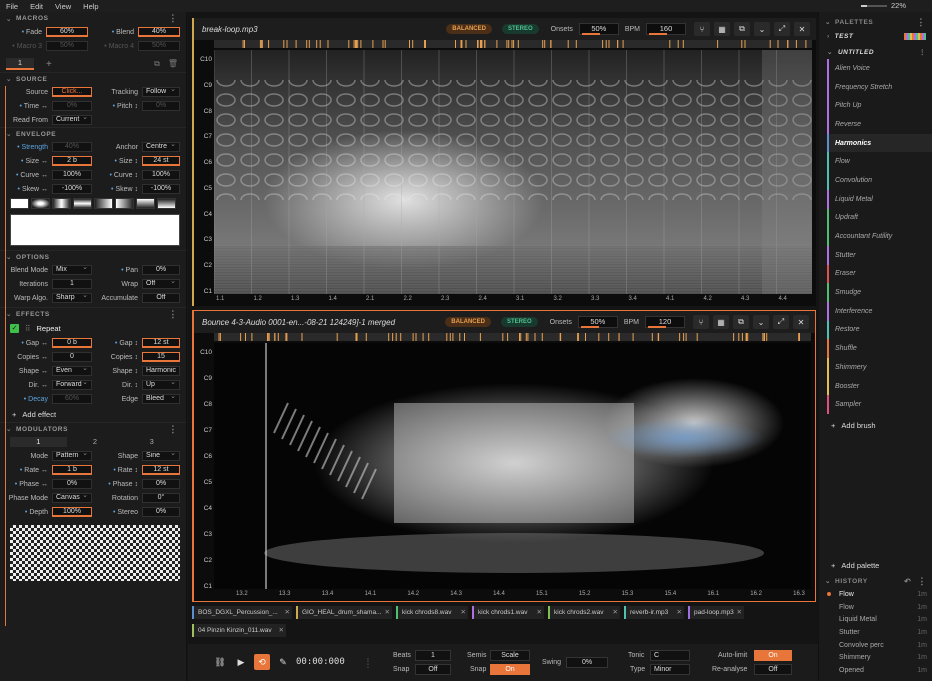  I want to click on palette-untitled: ⌄ UNTITLED ⋮, so click(875, 52).